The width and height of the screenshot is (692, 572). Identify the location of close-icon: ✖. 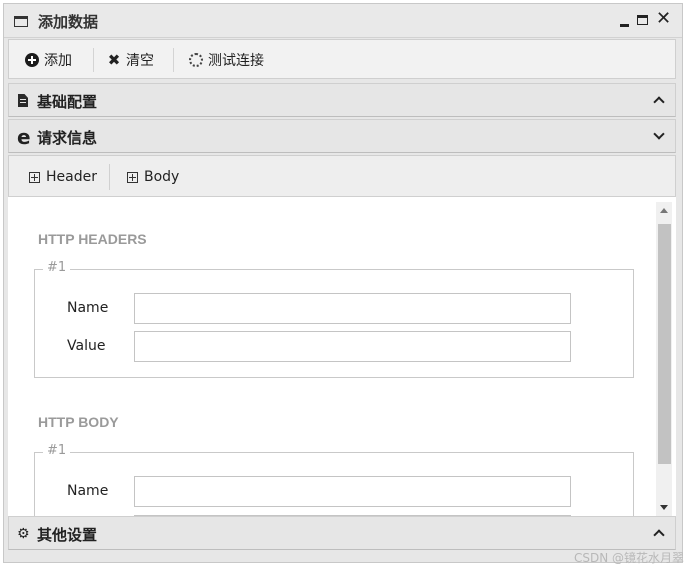
(114, 60).